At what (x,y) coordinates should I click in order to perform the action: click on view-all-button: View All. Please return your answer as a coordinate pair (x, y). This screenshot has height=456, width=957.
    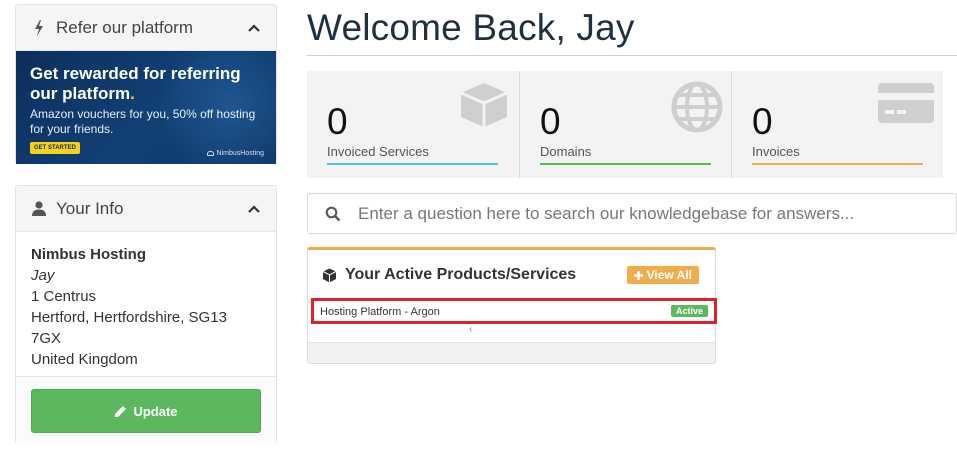
    Looking at the image, I should click on (662, 275).